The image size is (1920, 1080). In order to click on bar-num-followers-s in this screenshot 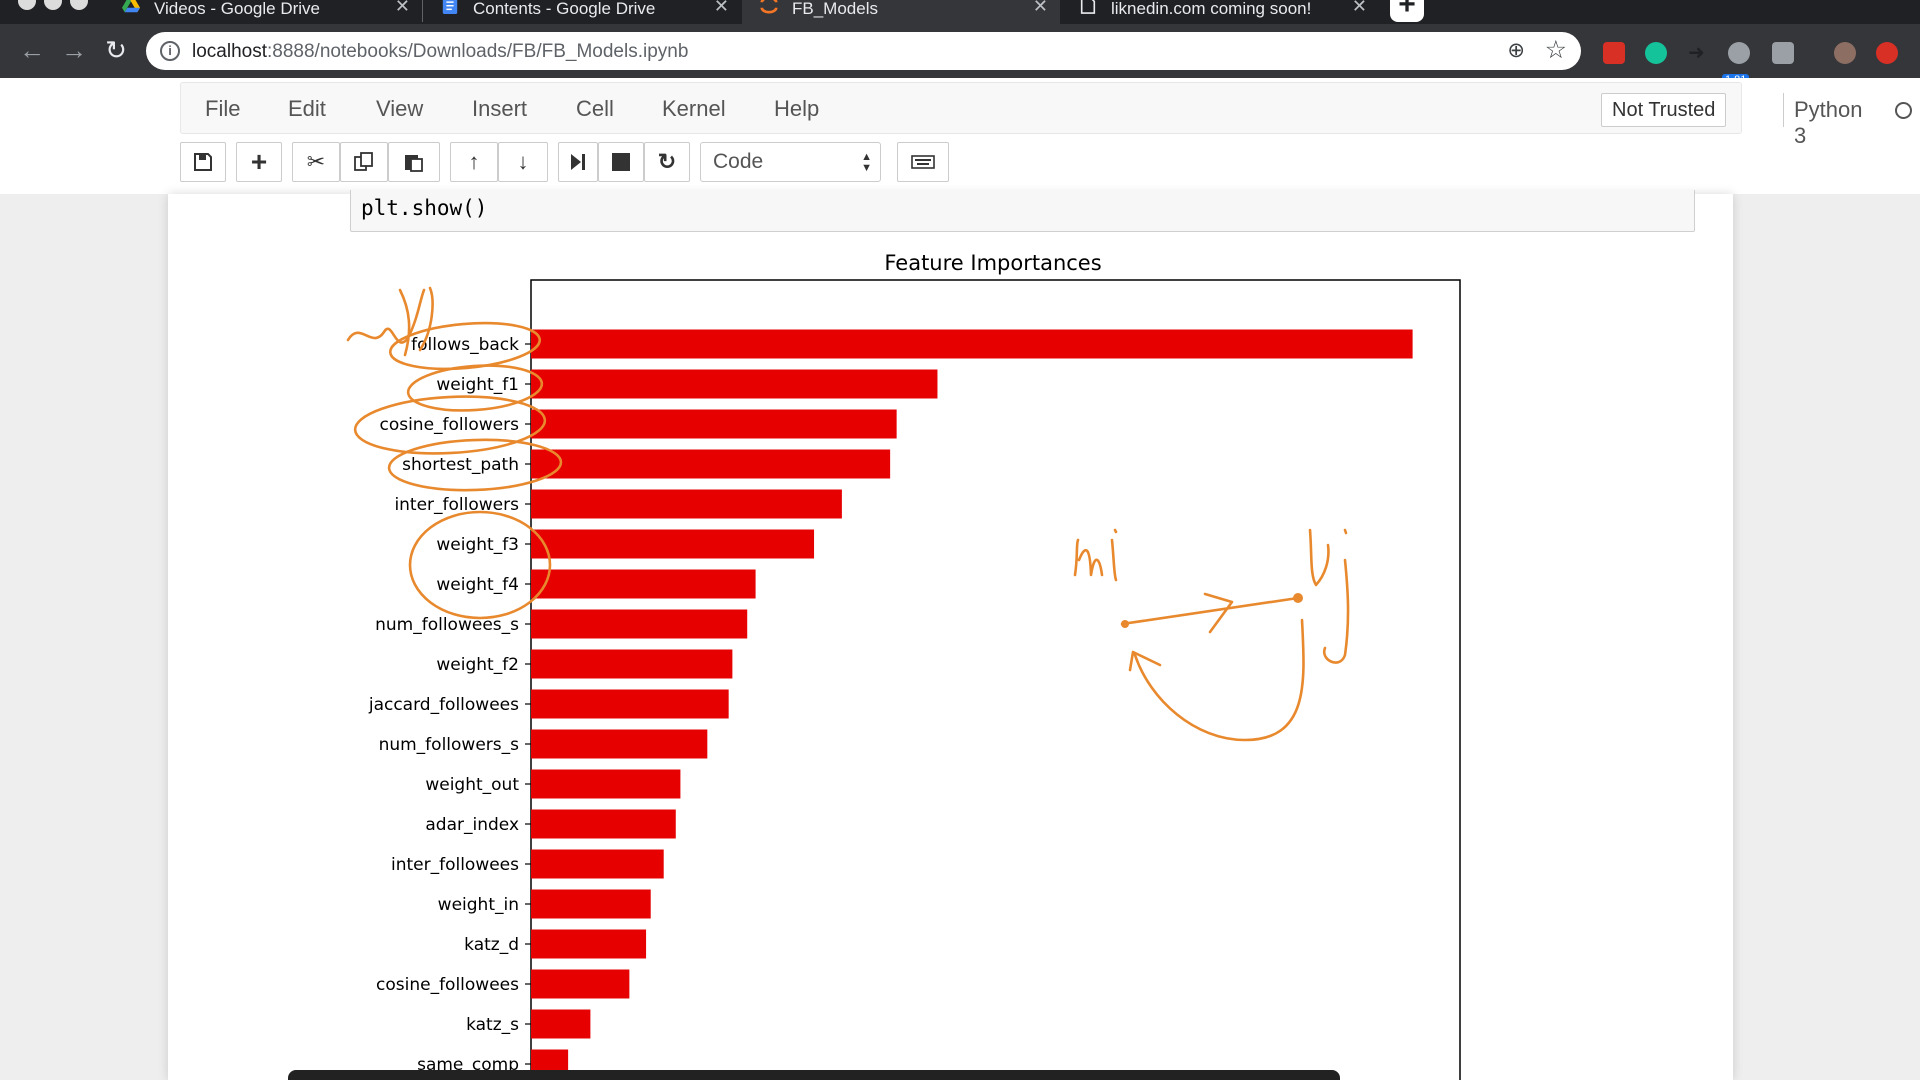, I will do `click(619, 744)`.